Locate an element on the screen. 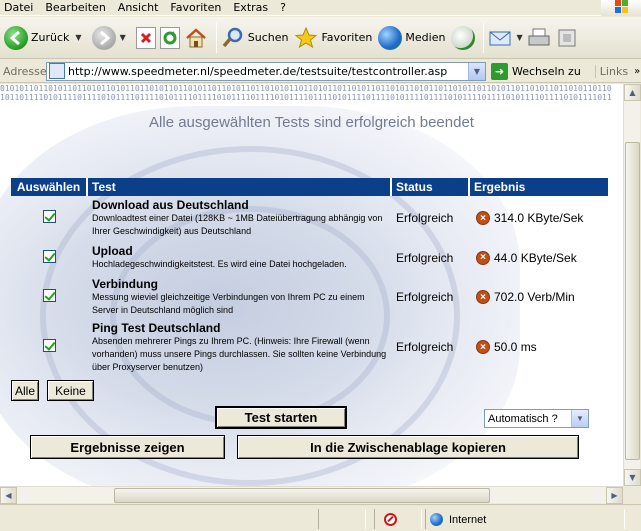 The image size is (641, 531). scroll-left-icon: ◀ is located at coordinates (8, 495).